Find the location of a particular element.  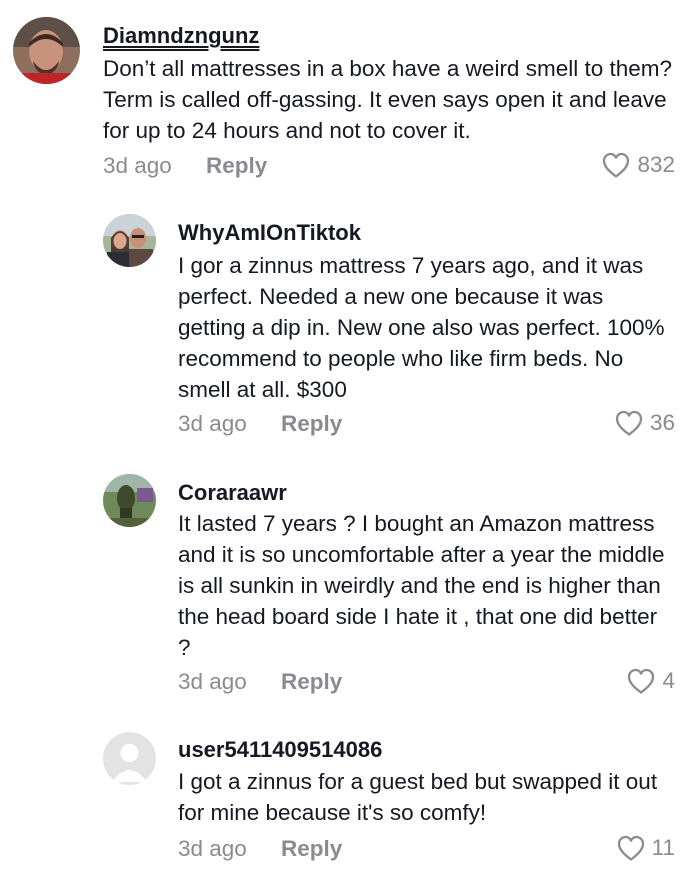

like-button: 4 is located at coordinates (650, 681).